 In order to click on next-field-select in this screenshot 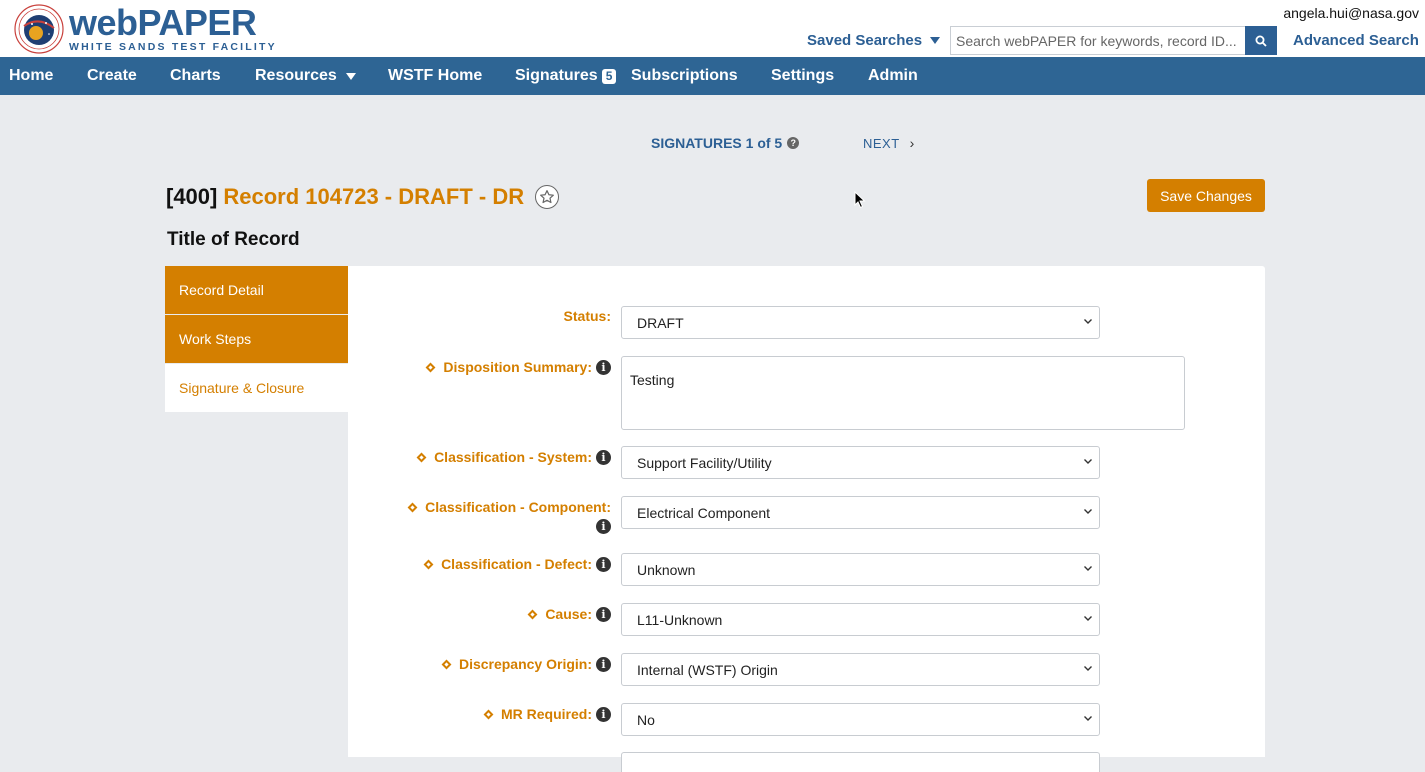, I will do `click(860, 762)`.